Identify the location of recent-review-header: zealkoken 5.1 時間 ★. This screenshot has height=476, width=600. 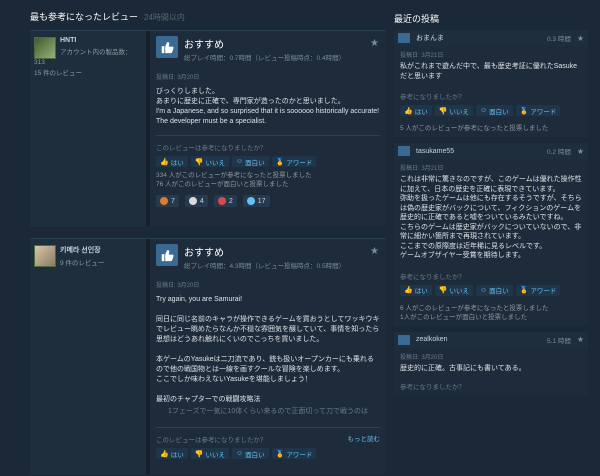
(491, 339).